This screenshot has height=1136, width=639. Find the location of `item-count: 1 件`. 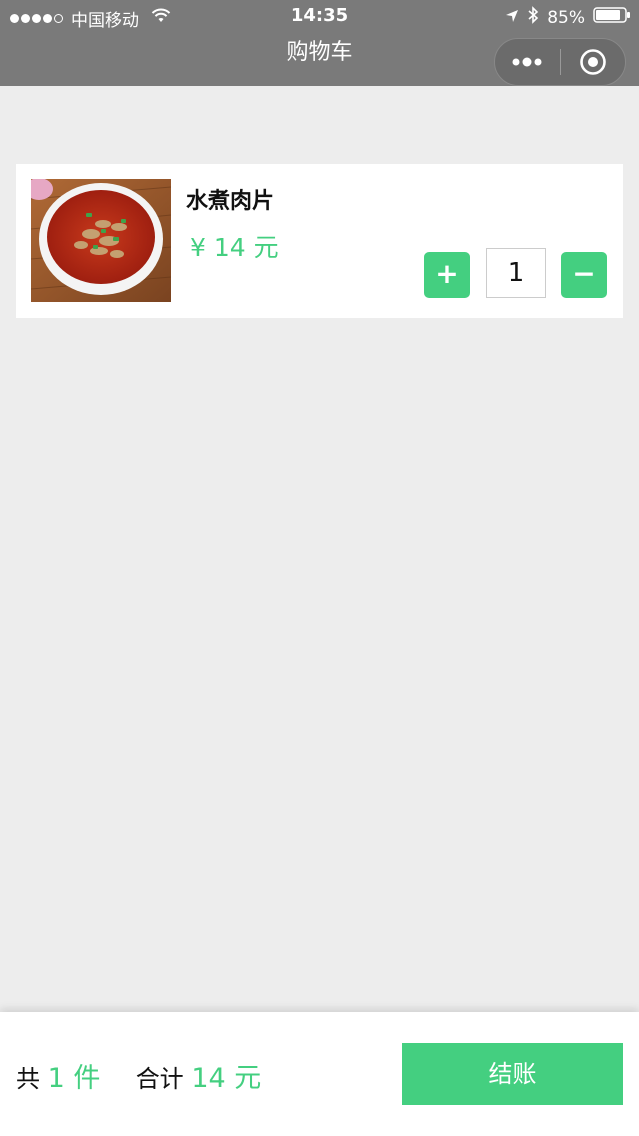

item-count: 1 件 is located at coordinates (74, 1078).